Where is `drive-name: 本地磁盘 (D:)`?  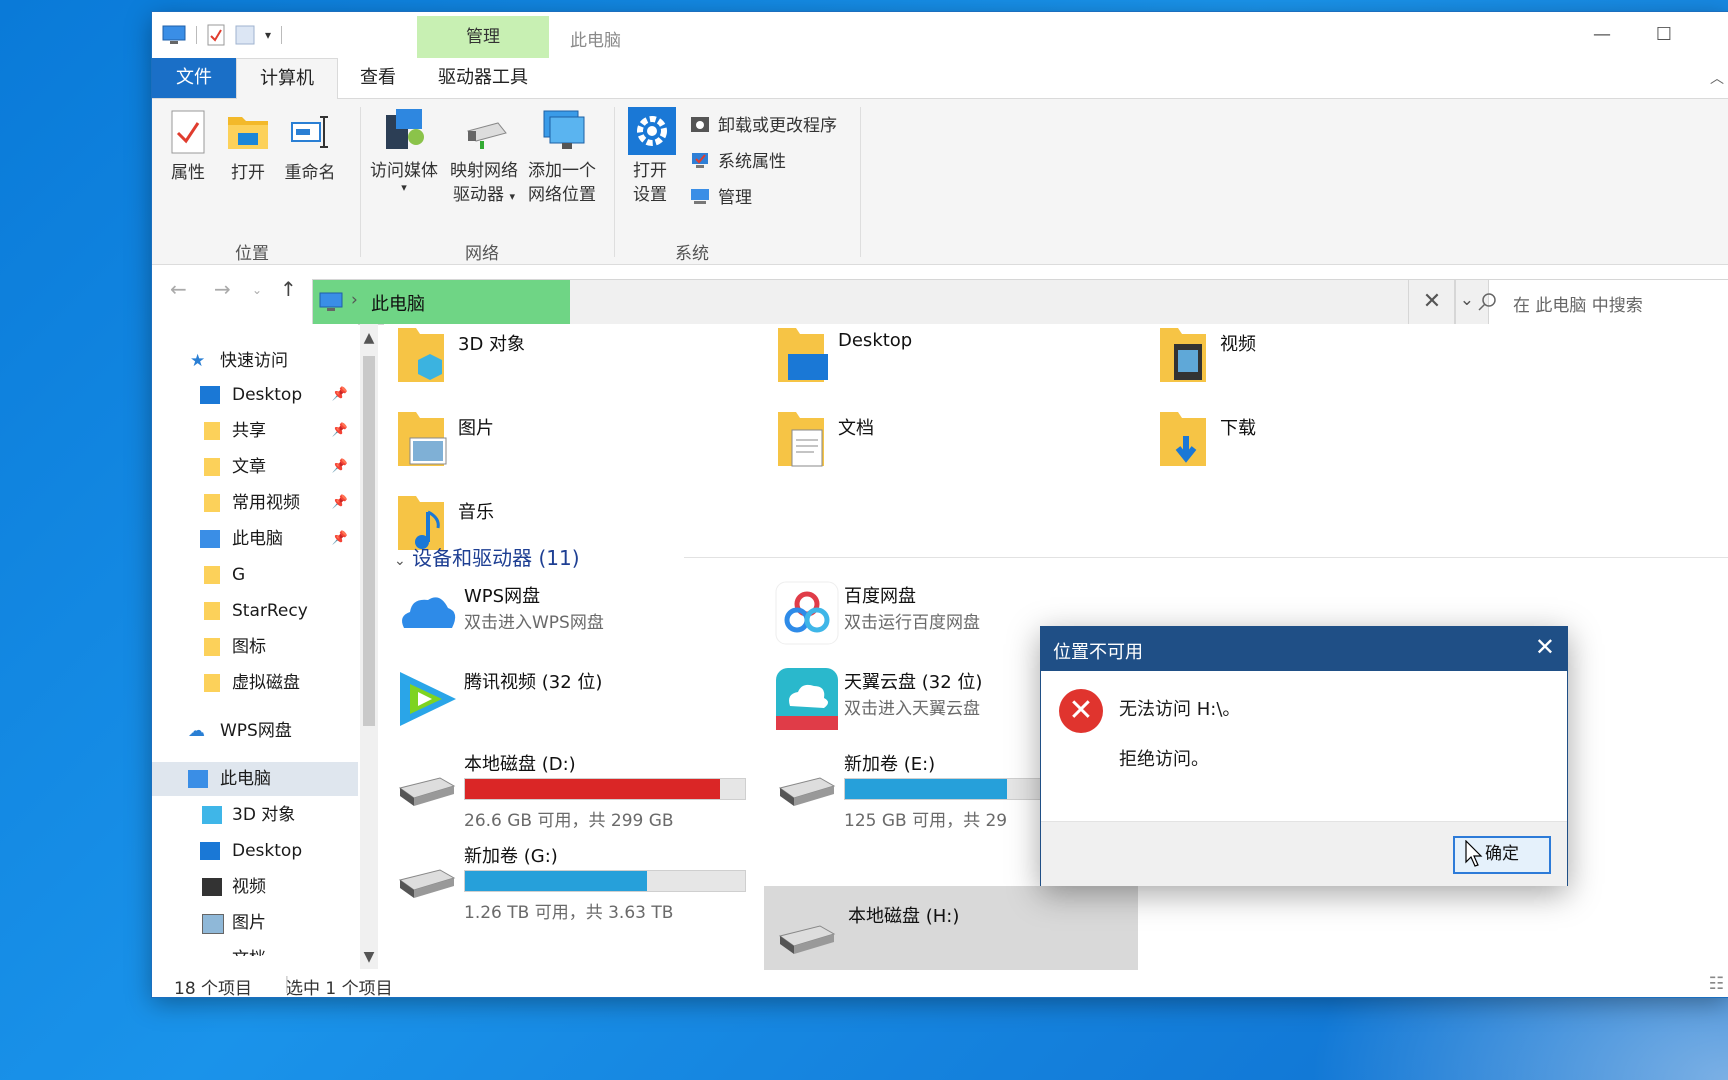
drive-name: 本地磁盘 (D:) is located at coordinates (520, 764).